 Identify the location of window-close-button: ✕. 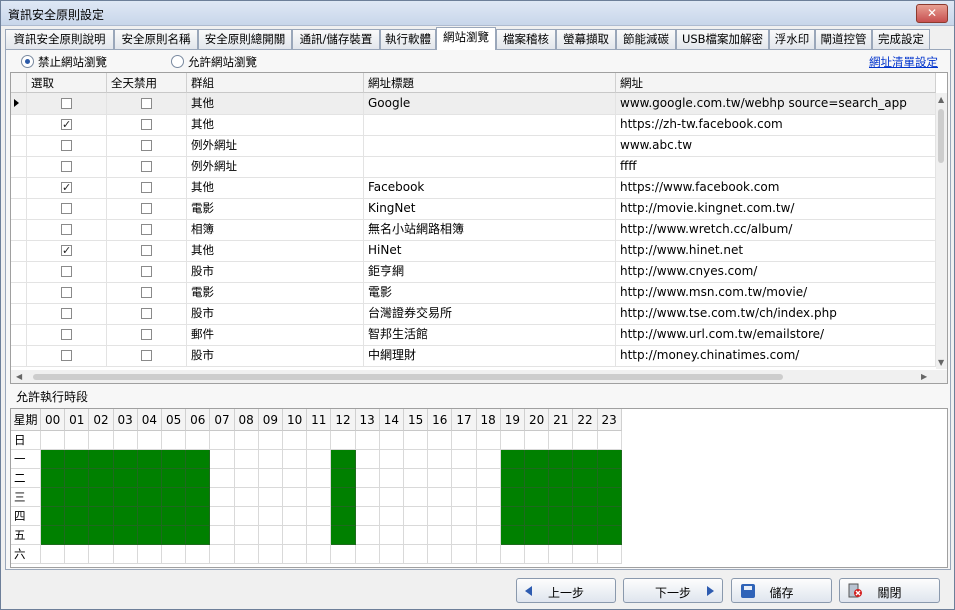
(932, 13).